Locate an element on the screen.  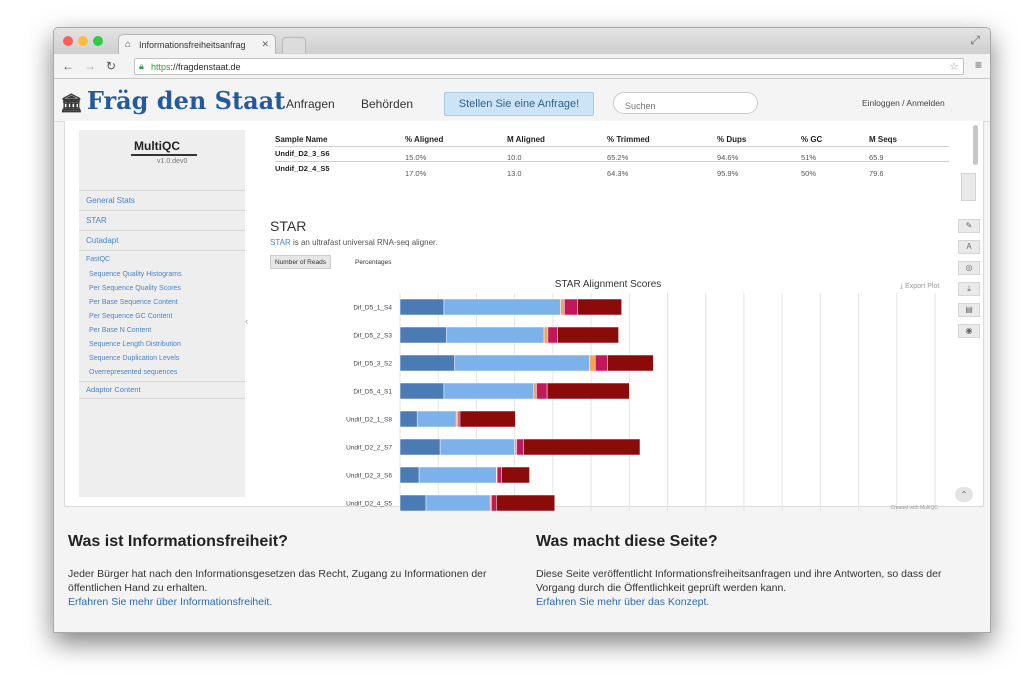
table-cell: 17.0% is located at coordinates (416, 173).